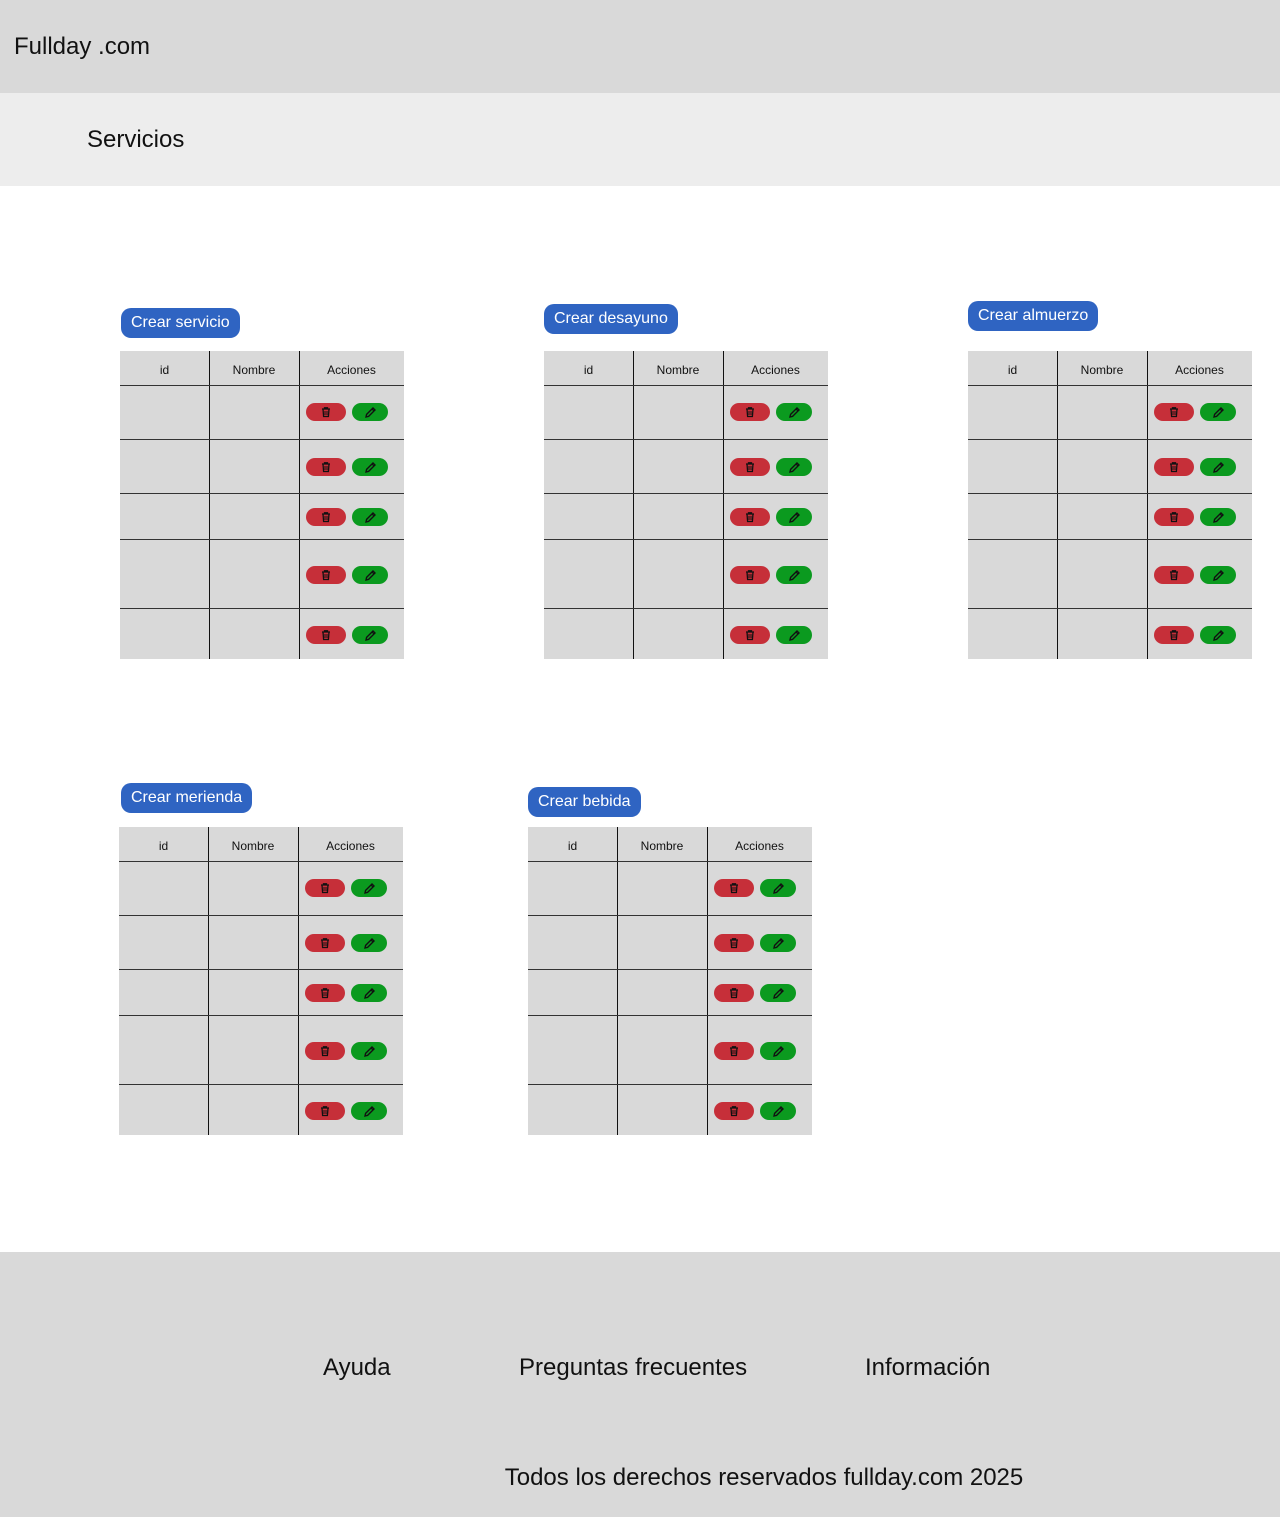 The image size is (1280, 1517). What do you see at coordinates (357, 1368) in the screenshot?
I see `footer-link-ayuda: Ayuda` at bounding box center [357, 1368].